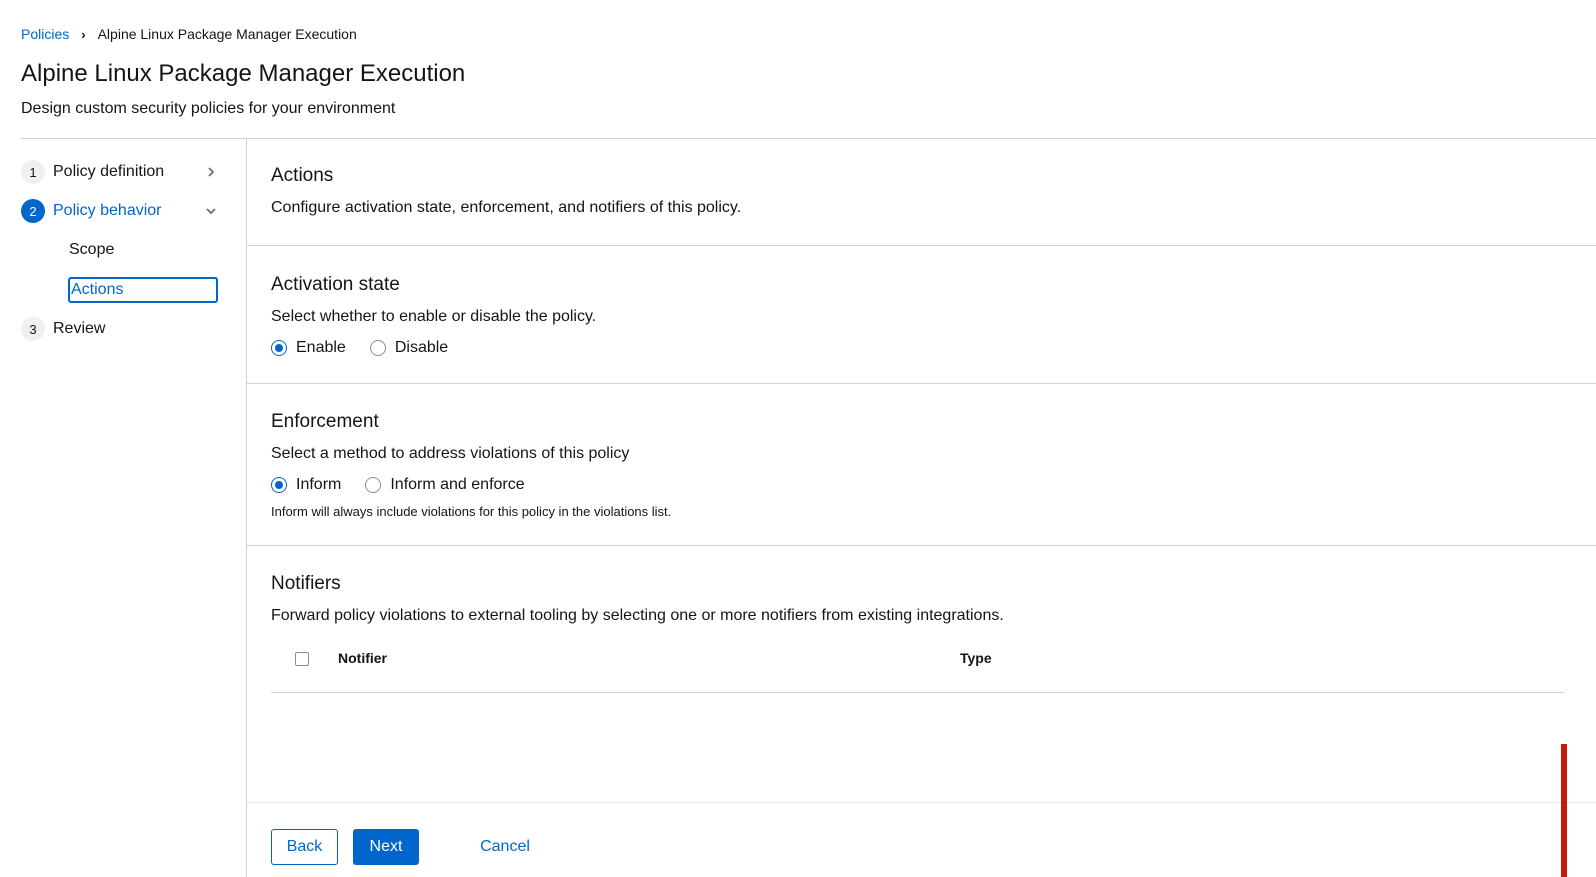 Image resolution: width=1596 pixels, height=877 pixels. Describe the element at coordinates (386, 847) in the screenshot. I see `next-button: Next` at that location.